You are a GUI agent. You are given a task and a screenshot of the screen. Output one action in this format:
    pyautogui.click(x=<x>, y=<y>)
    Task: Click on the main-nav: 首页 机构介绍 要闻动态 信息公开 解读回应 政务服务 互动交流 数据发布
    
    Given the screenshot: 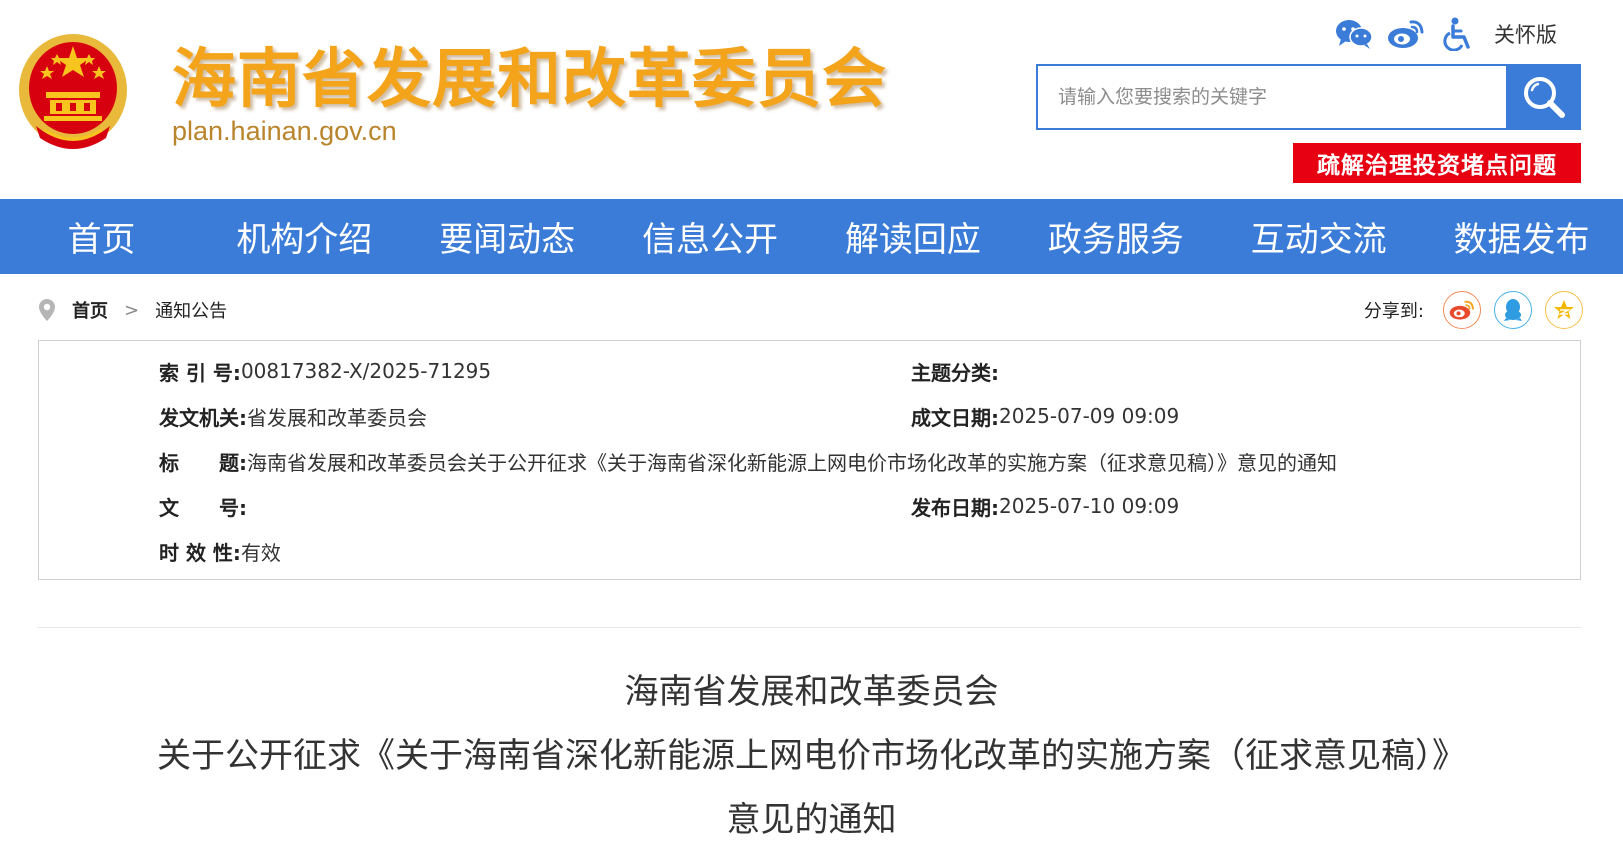 What is the action you would take?
    pyautogui.click(x=811, y=236)
    